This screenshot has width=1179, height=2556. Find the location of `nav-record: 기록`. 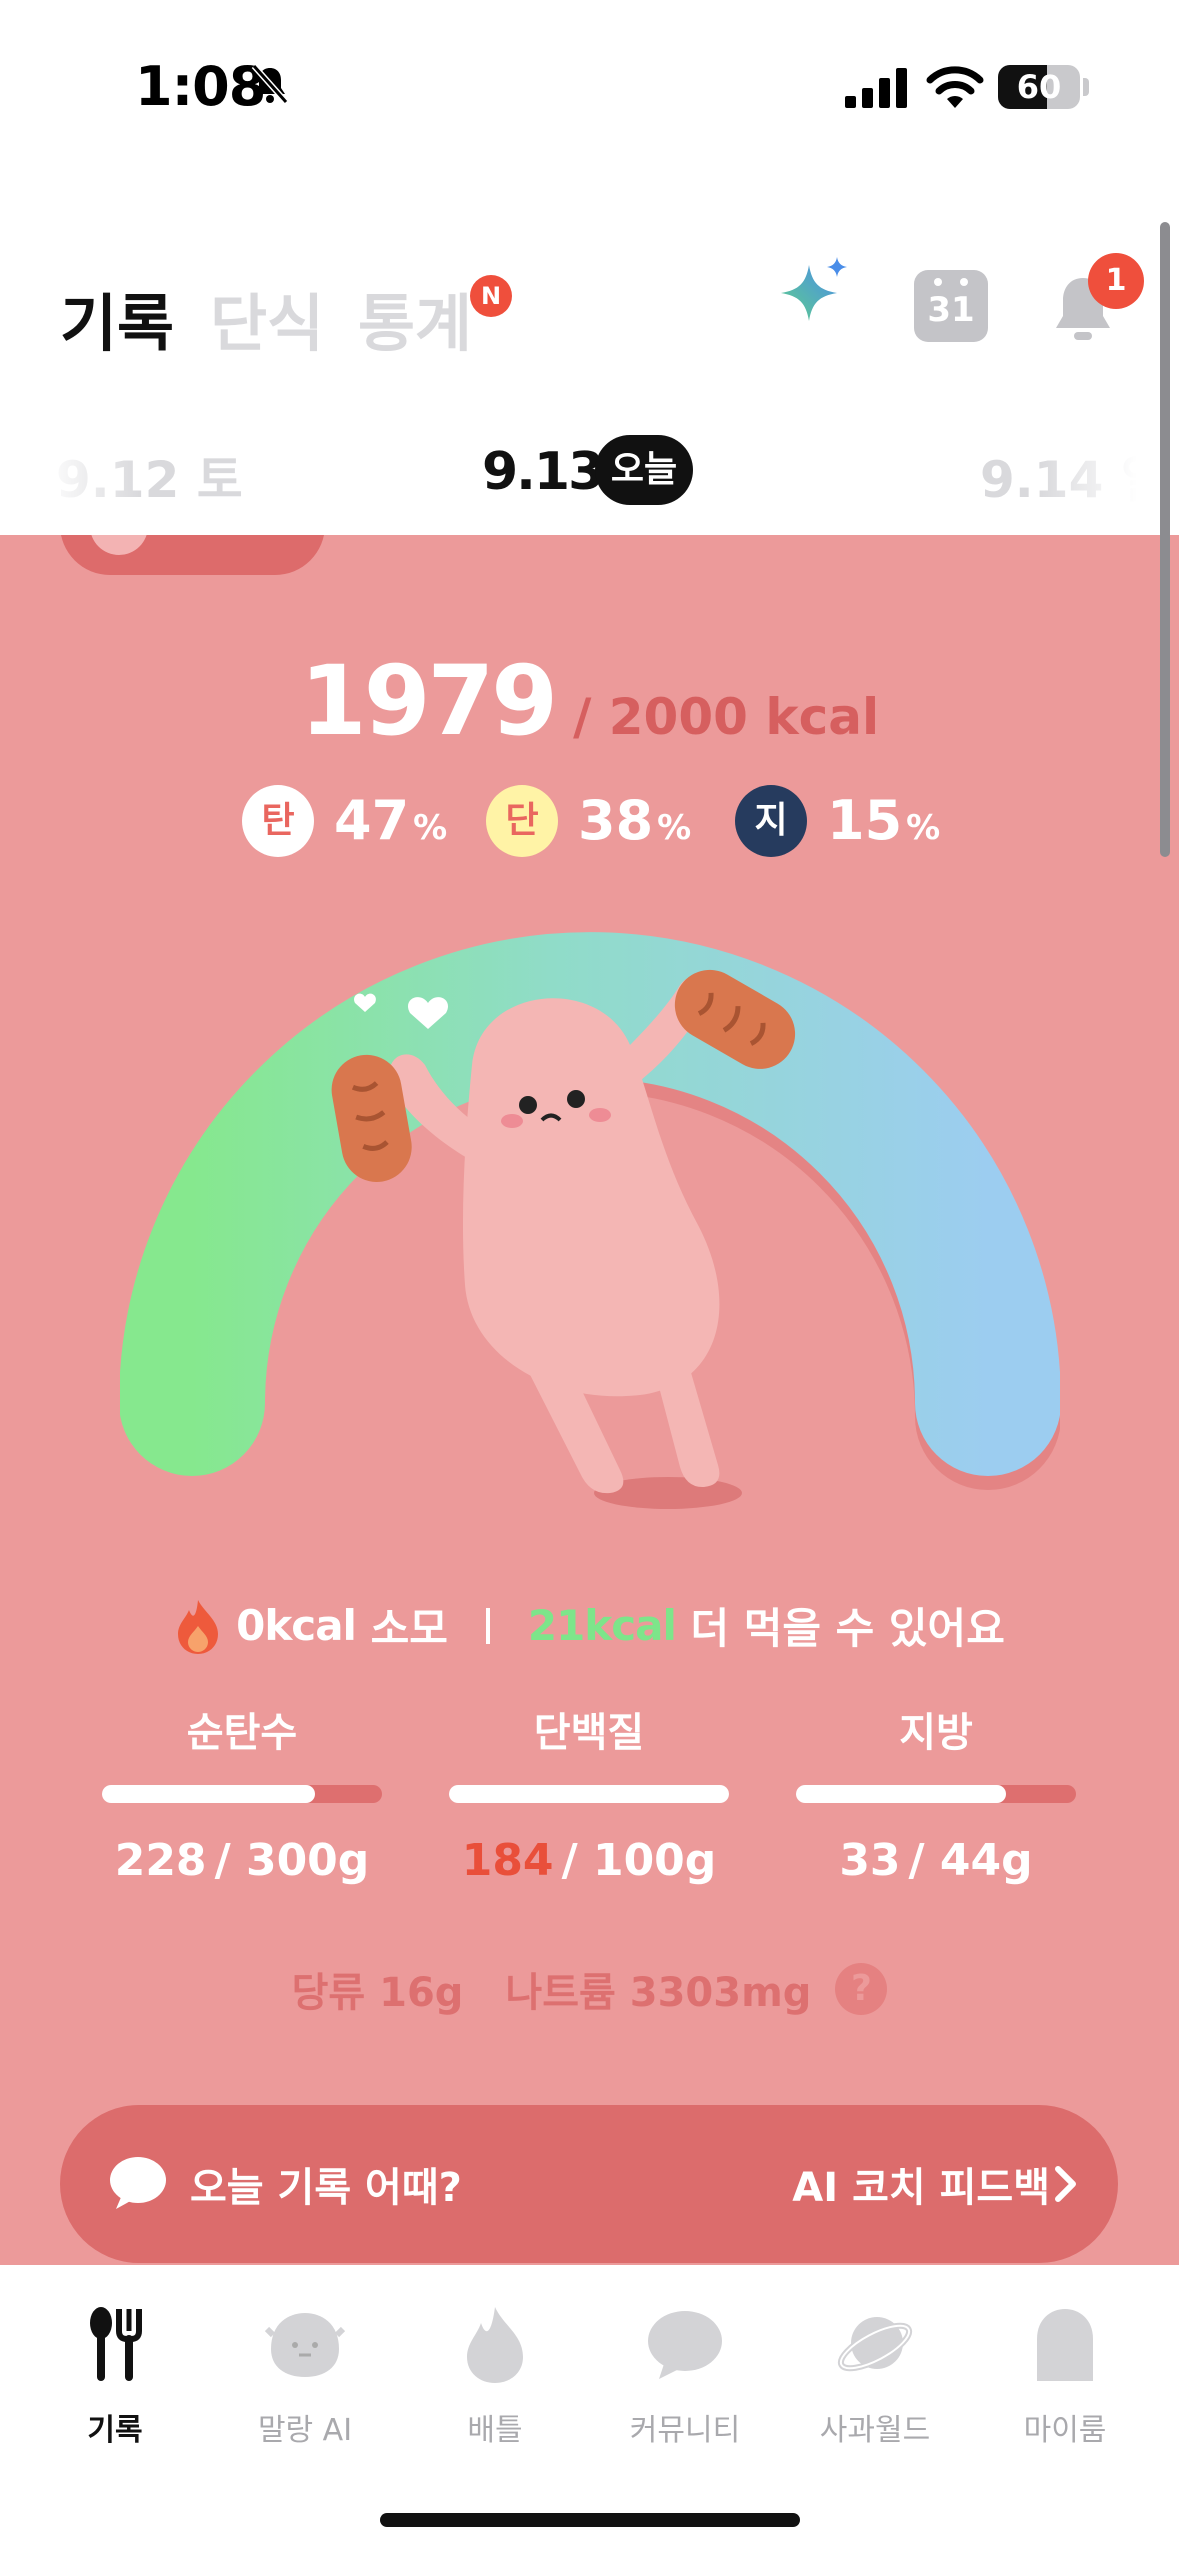

nav-record: 기록 is located at coordinates (115, 2376).